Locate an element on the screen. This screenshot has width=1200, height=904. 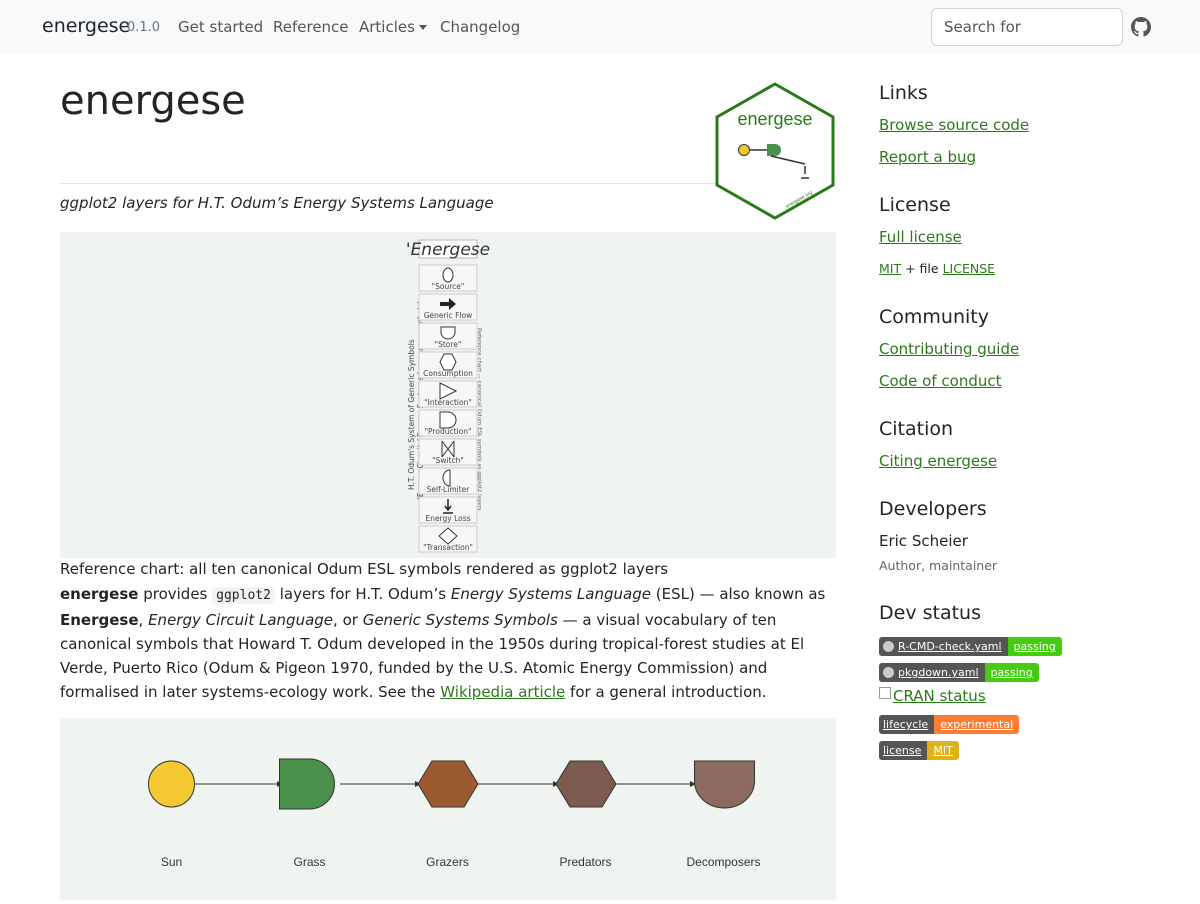
mit-link: MIT is located at coordinates (890, 268).